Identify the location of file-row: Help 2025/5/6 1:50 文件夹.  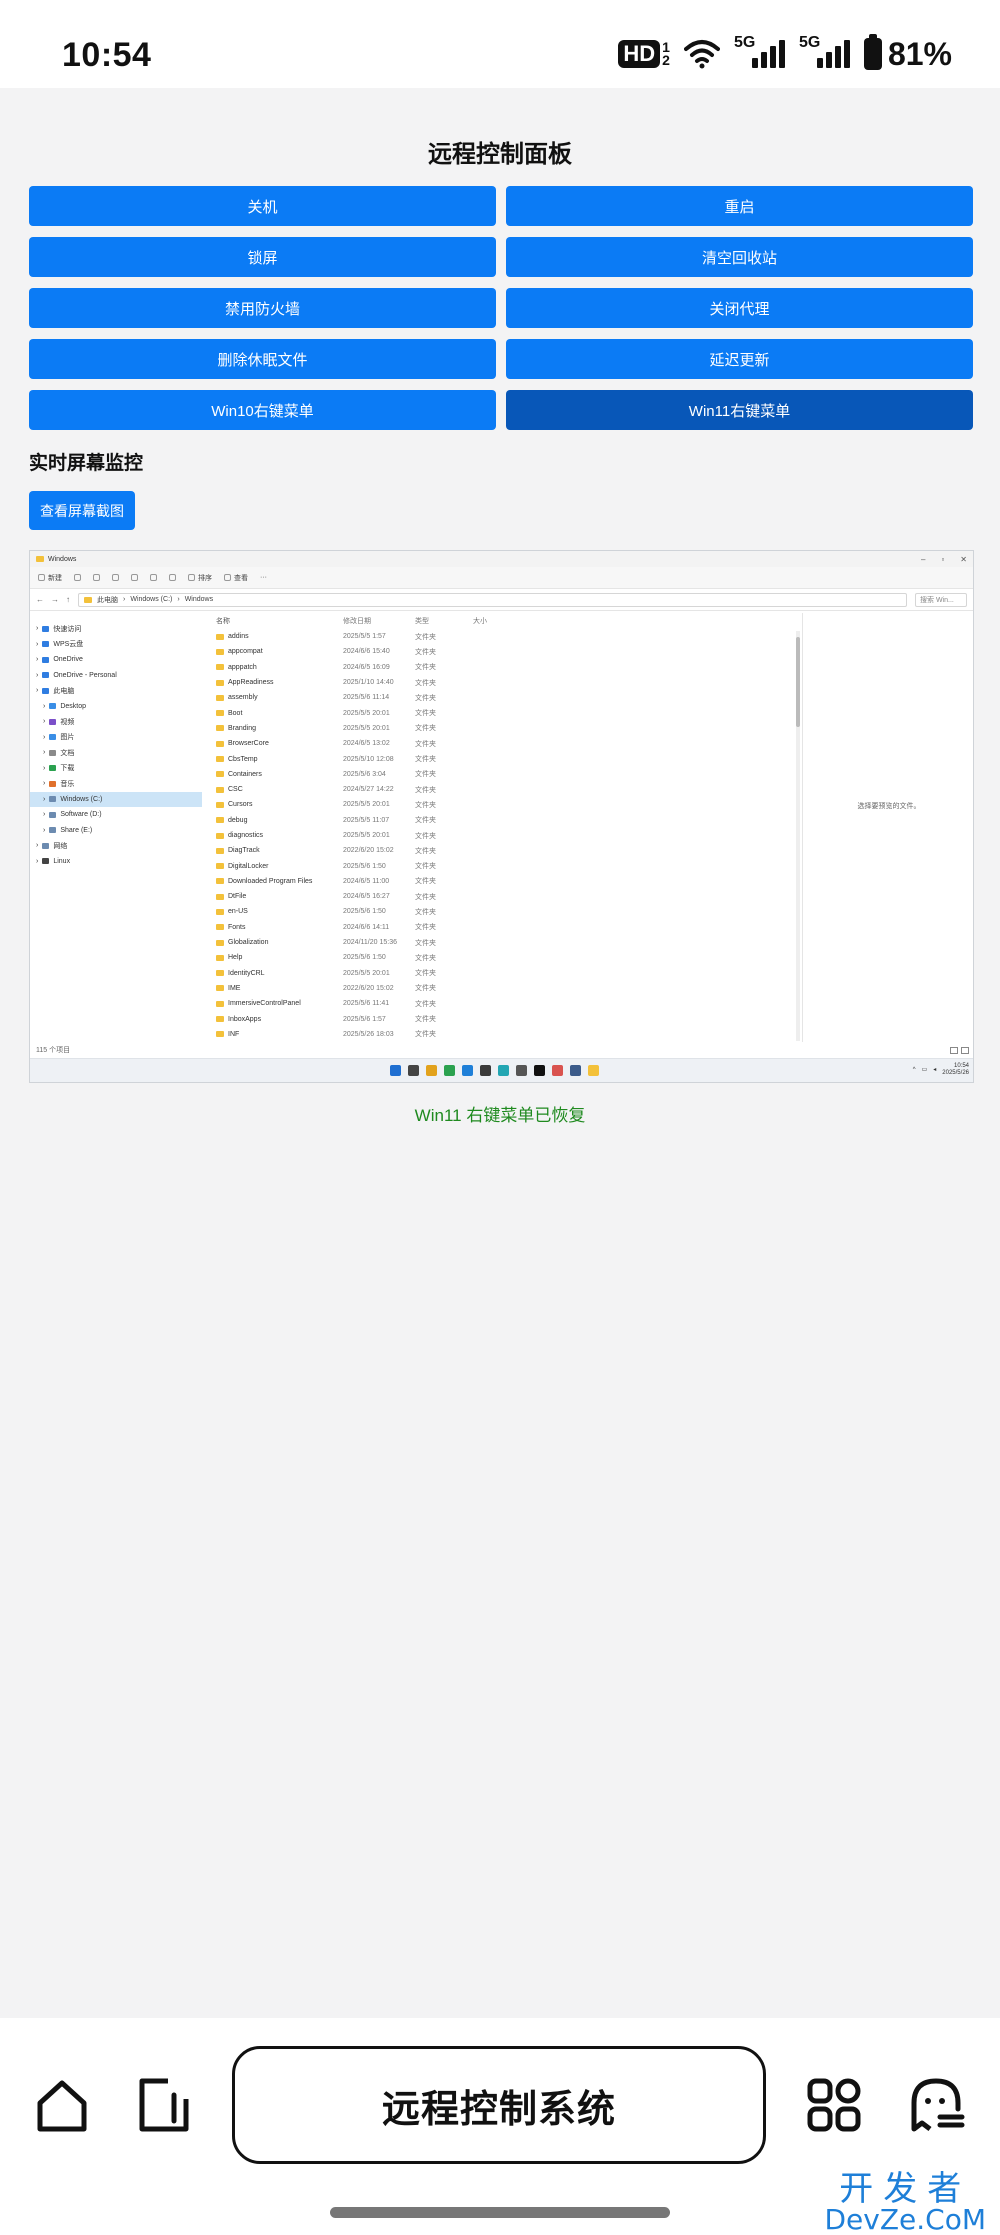
(508, 957).